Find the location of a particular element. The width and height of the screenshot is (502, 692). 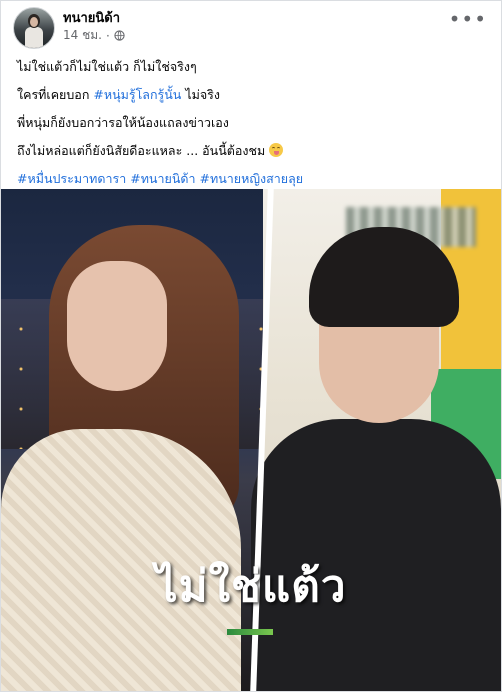

line2-suffix: ไม่จริง is located at coordinates (200, 94).